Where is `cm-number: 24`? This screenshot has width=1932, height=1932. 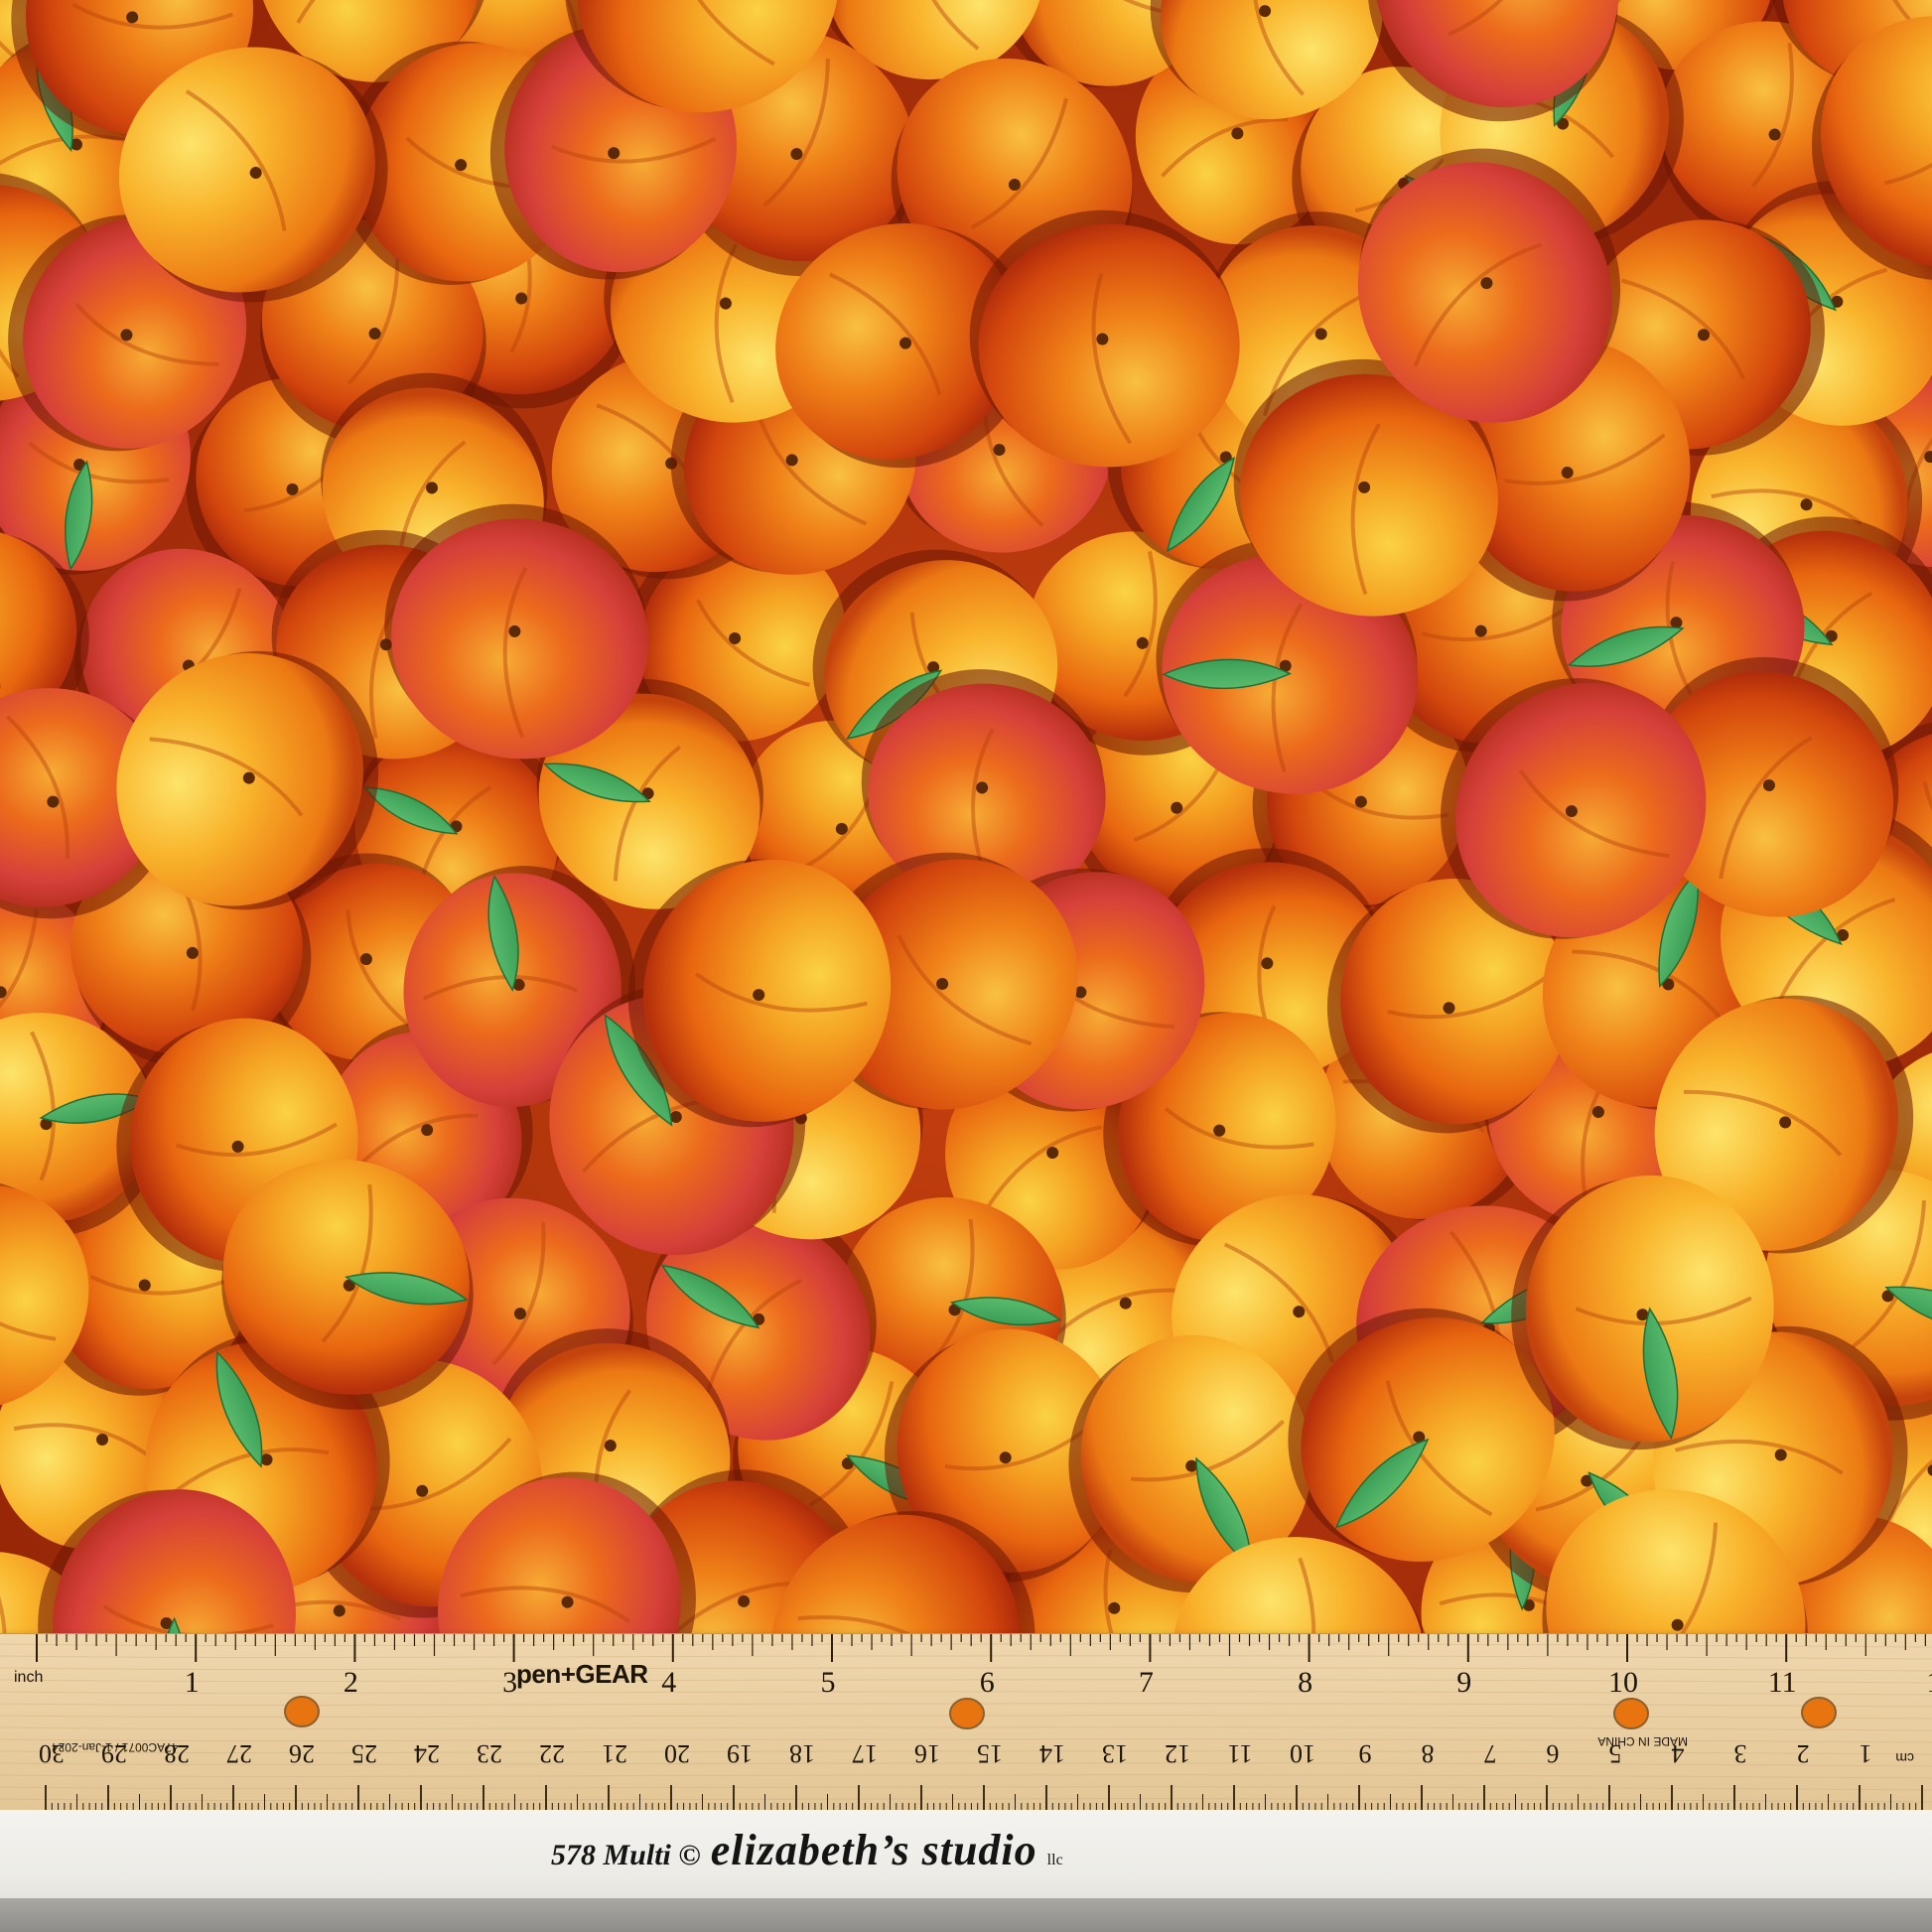 cm-number: 24 is located at coordinates (427, 1754).